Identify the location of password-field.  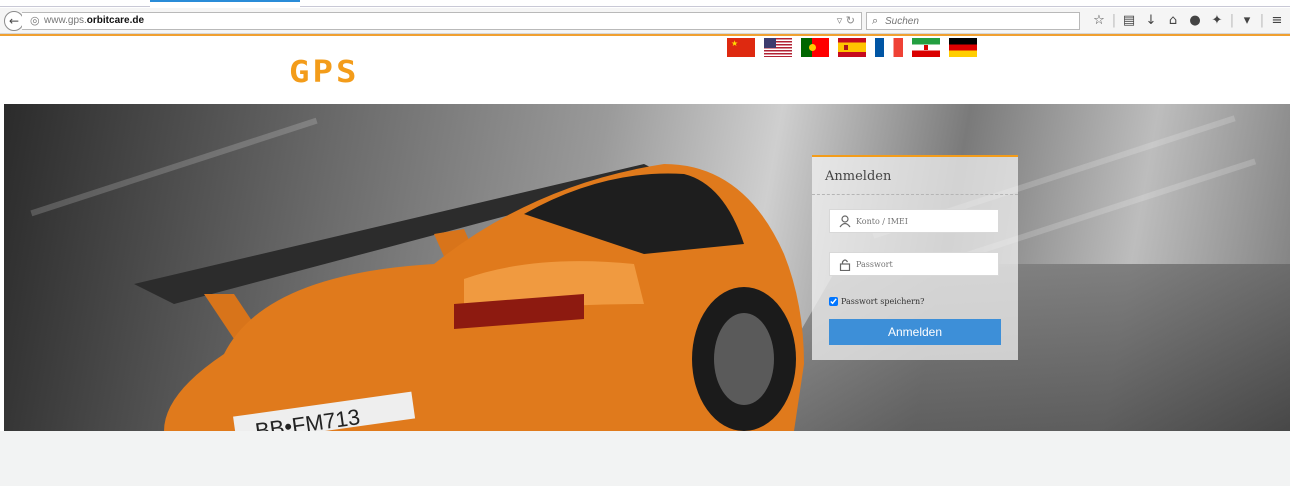
(914, 264).